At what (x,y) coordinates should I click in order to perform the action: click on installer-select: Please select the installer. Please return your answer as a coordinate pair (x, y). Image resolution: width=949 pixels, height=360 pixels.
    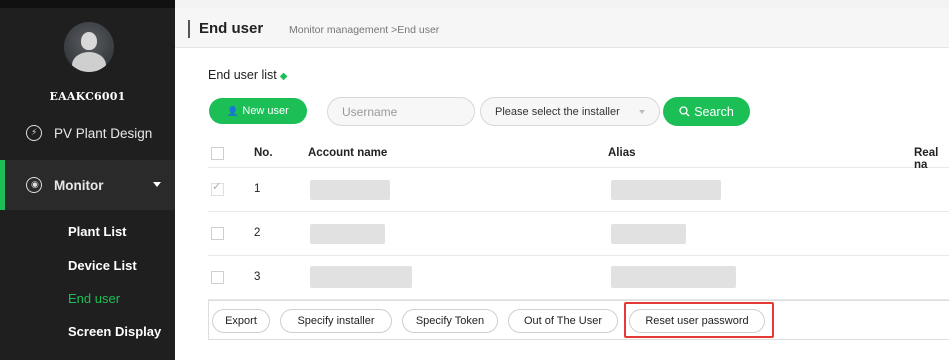
    Looking at the image, I should click on (570, 111).